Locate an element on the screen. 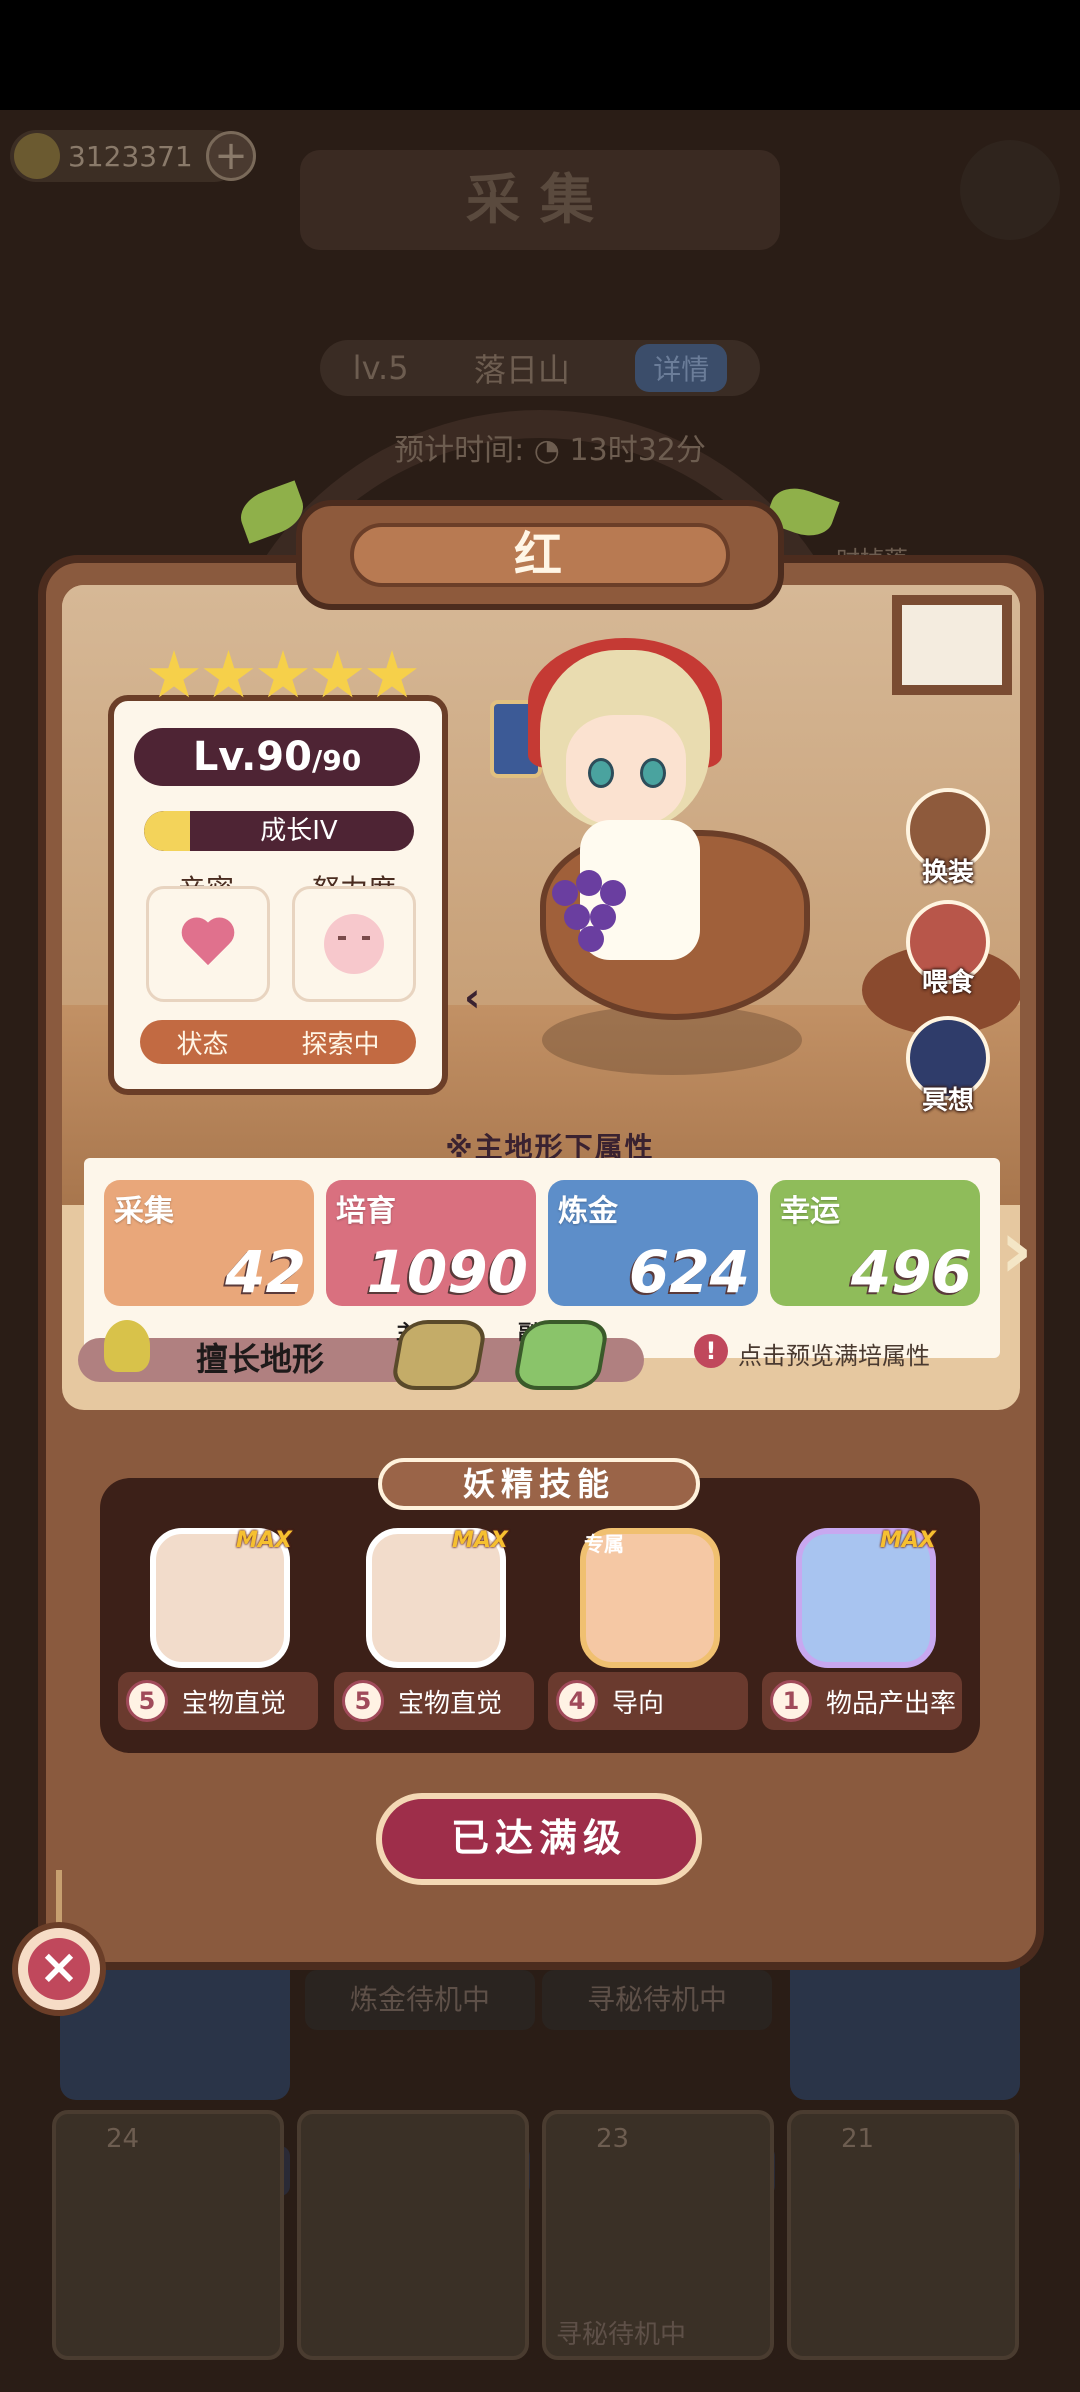  close-button: × is located at coordinates (59, 1969).